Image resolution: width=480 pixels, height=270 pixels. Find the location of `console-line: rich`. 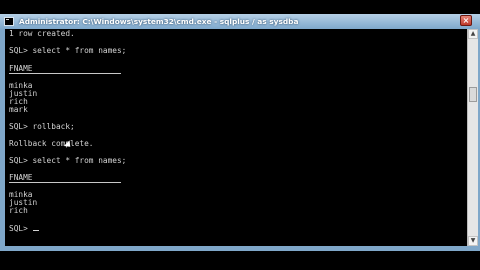

console-line: rich is located at coordinates (18, 210).